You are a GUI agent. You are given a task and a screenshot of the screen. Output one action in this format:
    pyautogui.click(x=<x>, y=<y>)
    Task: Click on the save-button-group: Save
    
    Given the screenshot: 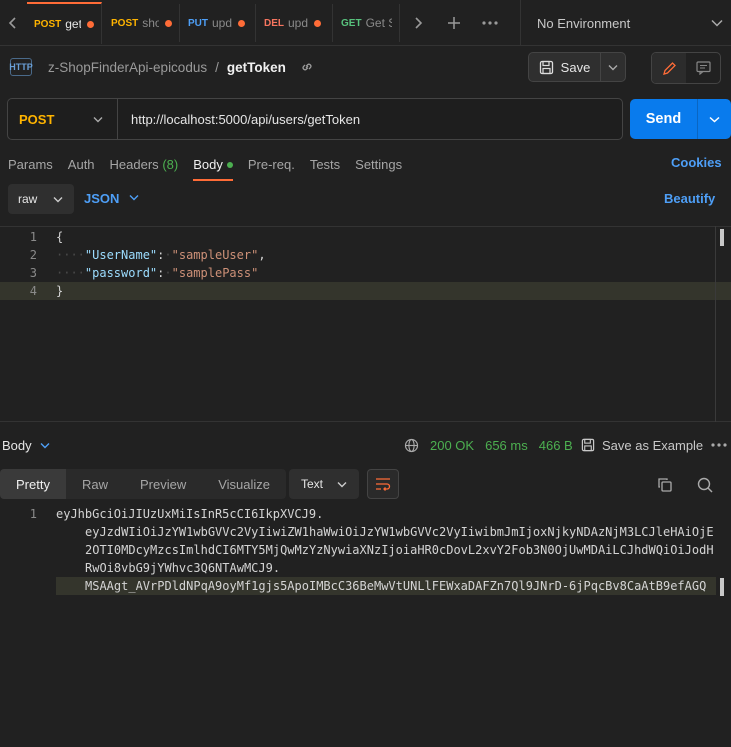 What is the action you would take?
    pyautogui.click(x=577, y=67)
    